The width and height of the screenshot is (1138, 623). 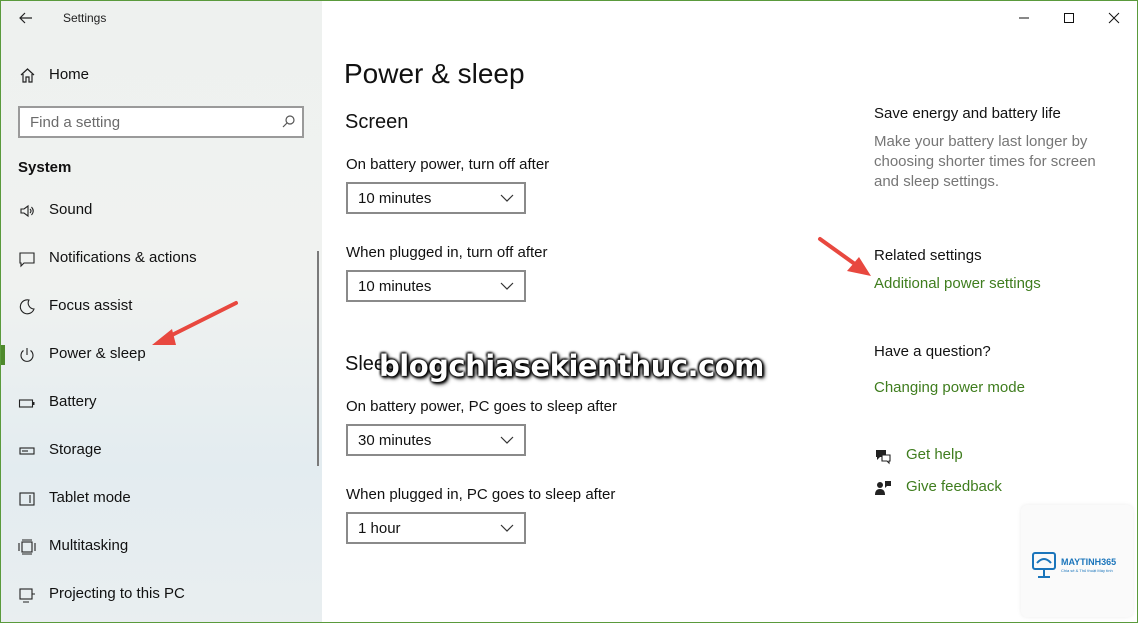 What do you see at coordinates (90, 497) in the screenshot?
I see `sidebar-item-label: Tablet mode` at bounding box center [90, 497].